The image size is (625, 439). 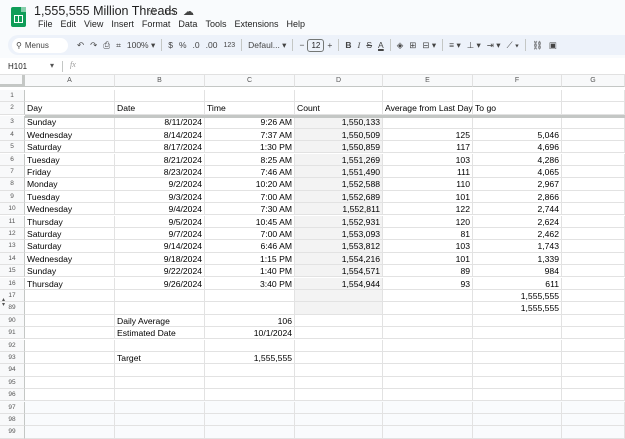 What do you see at coordinates (593, 147) in the screenshot?
I see `cell-g5` at bounding box center [593, 147].